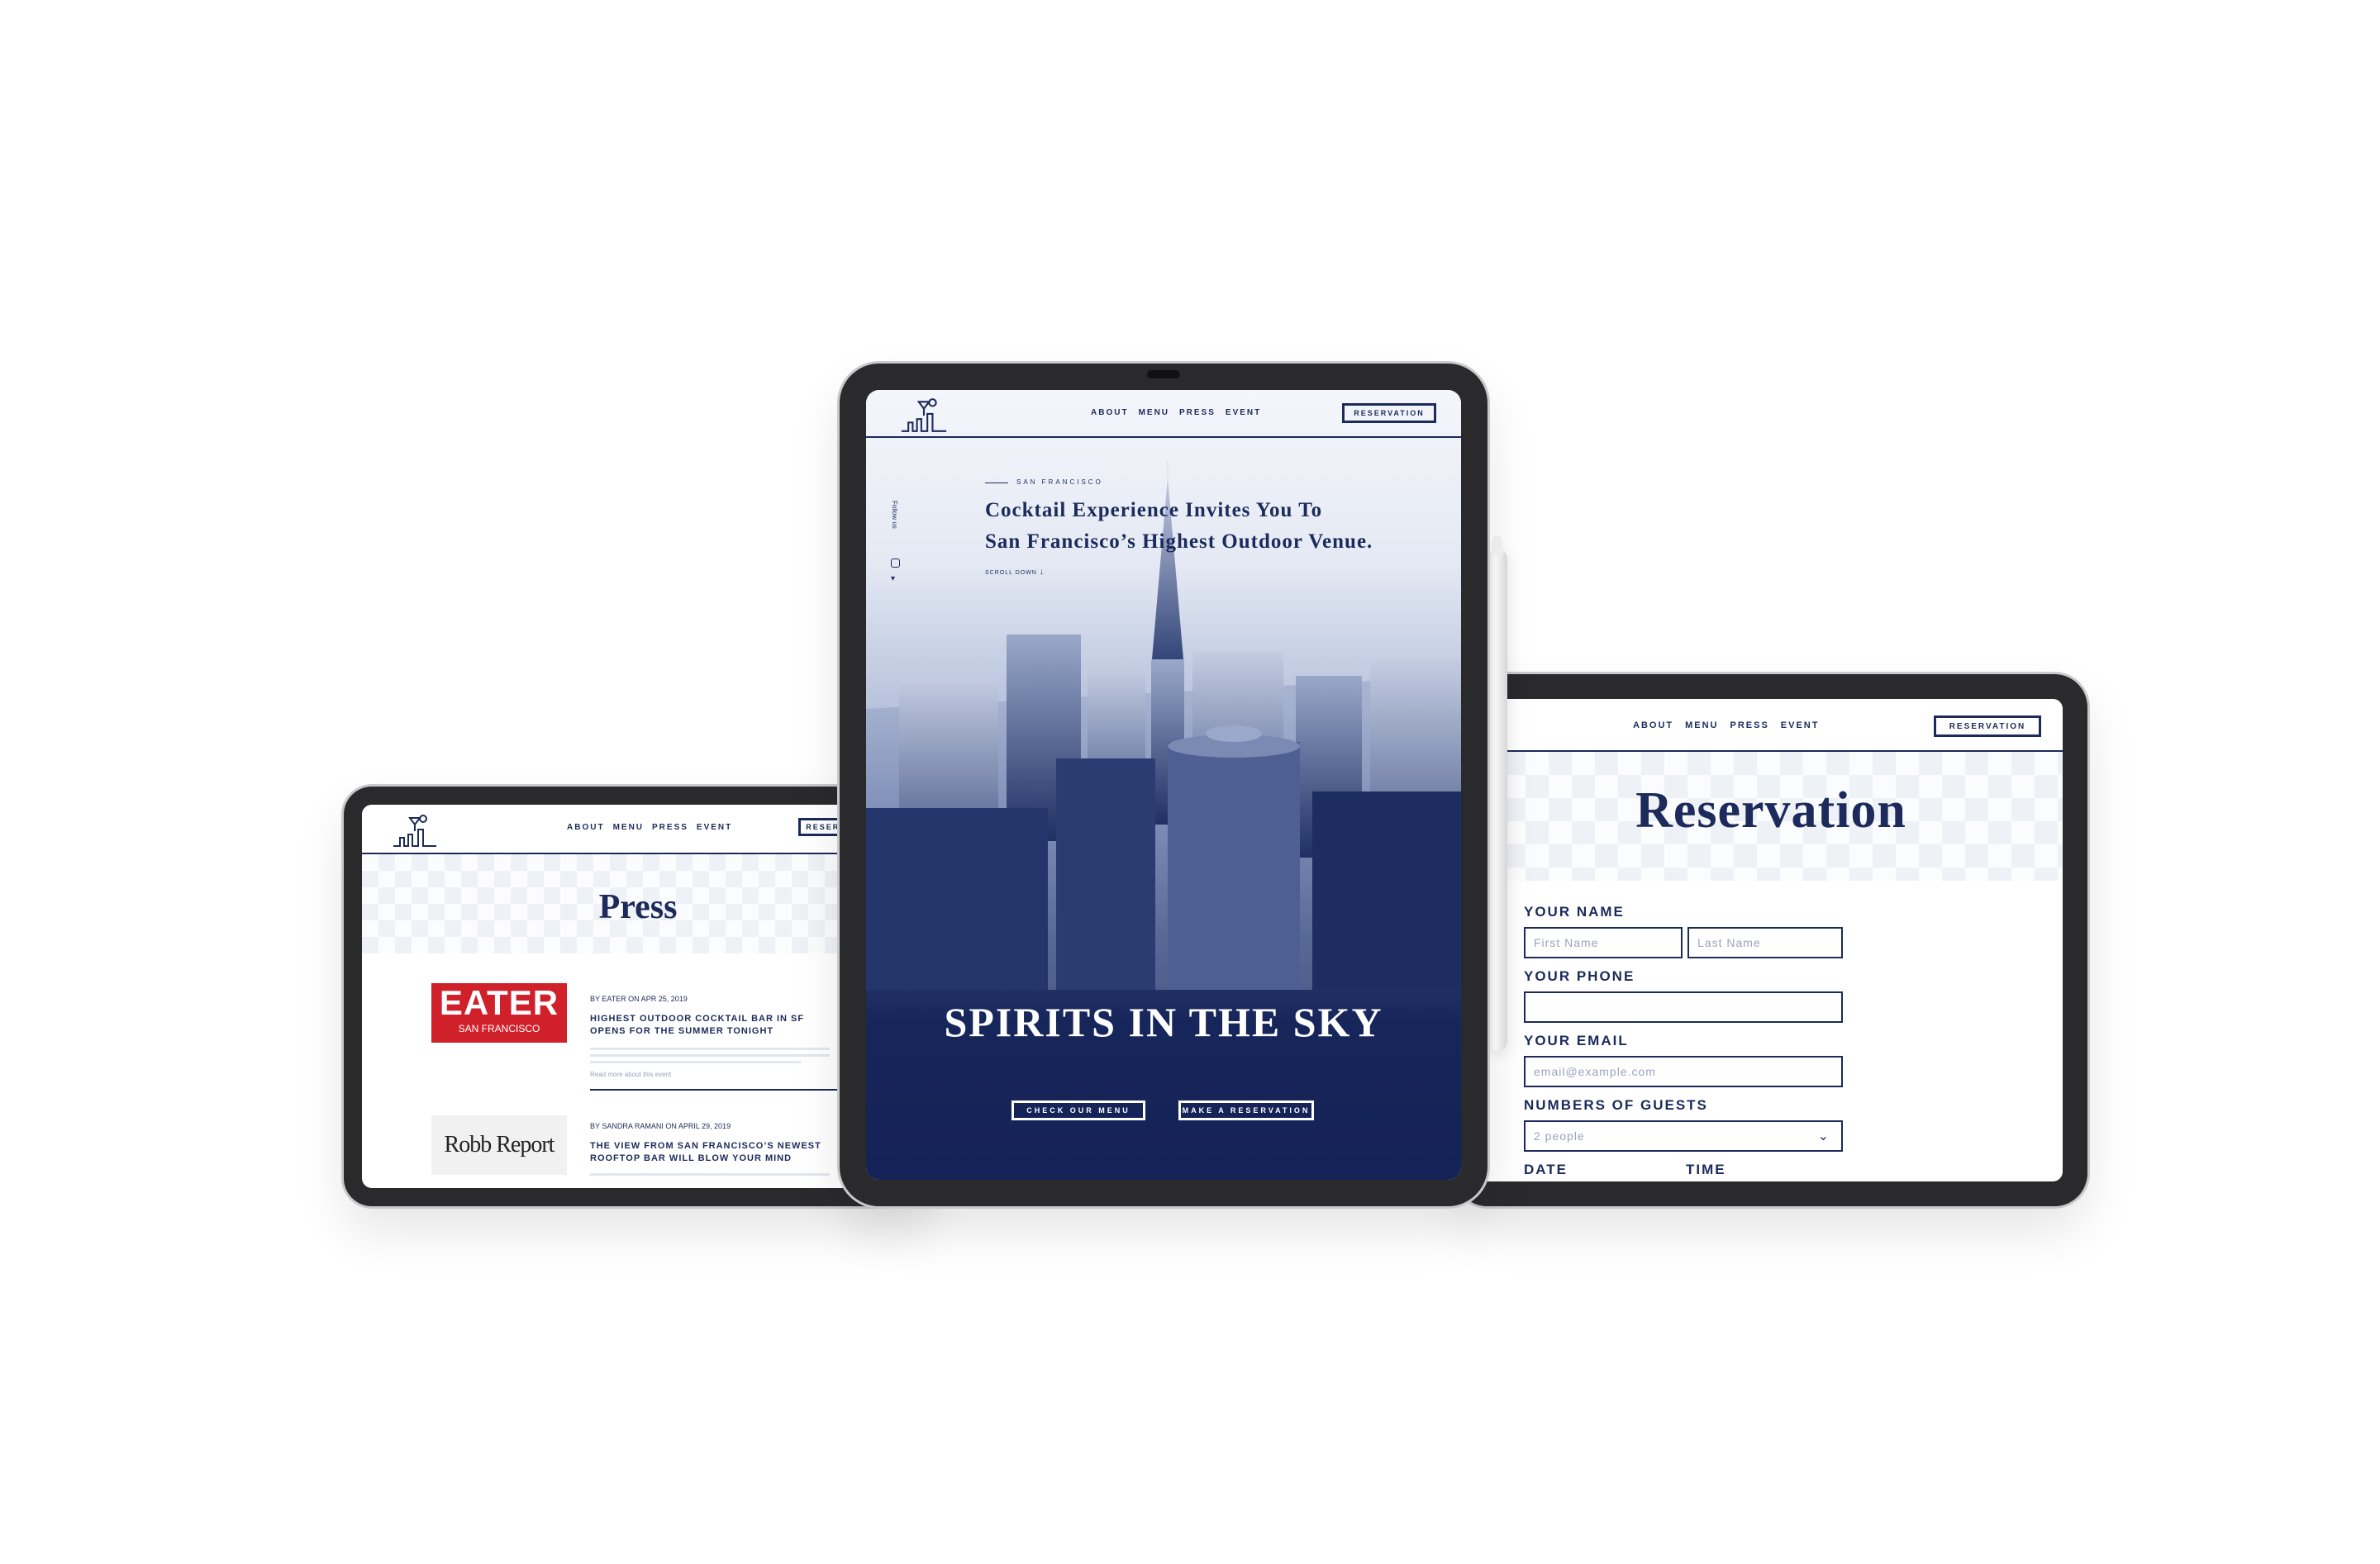 This screenshot has height=1564, width=2380. Describe the element at coordinates (1823, 1136) in the screenshot. I see `chevron-down-icon: ⌄` at that location.